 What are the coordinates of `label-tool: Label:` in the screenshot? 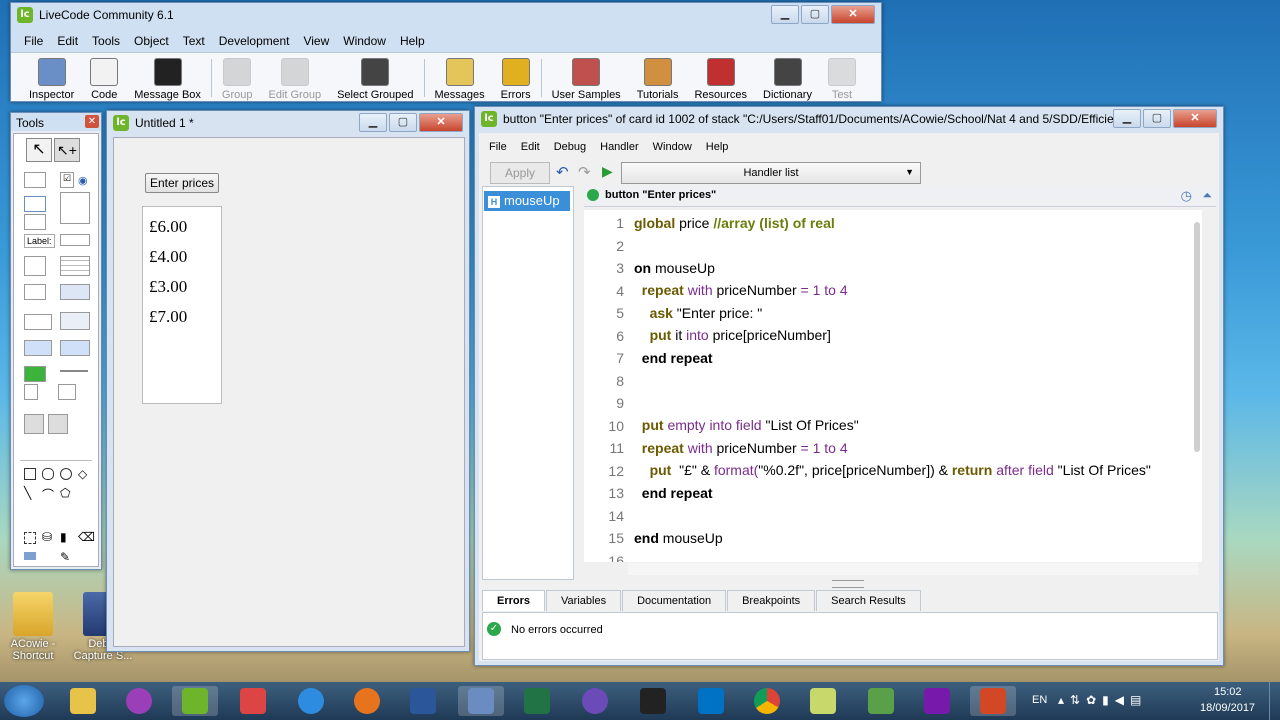 It's located at (39, 241).